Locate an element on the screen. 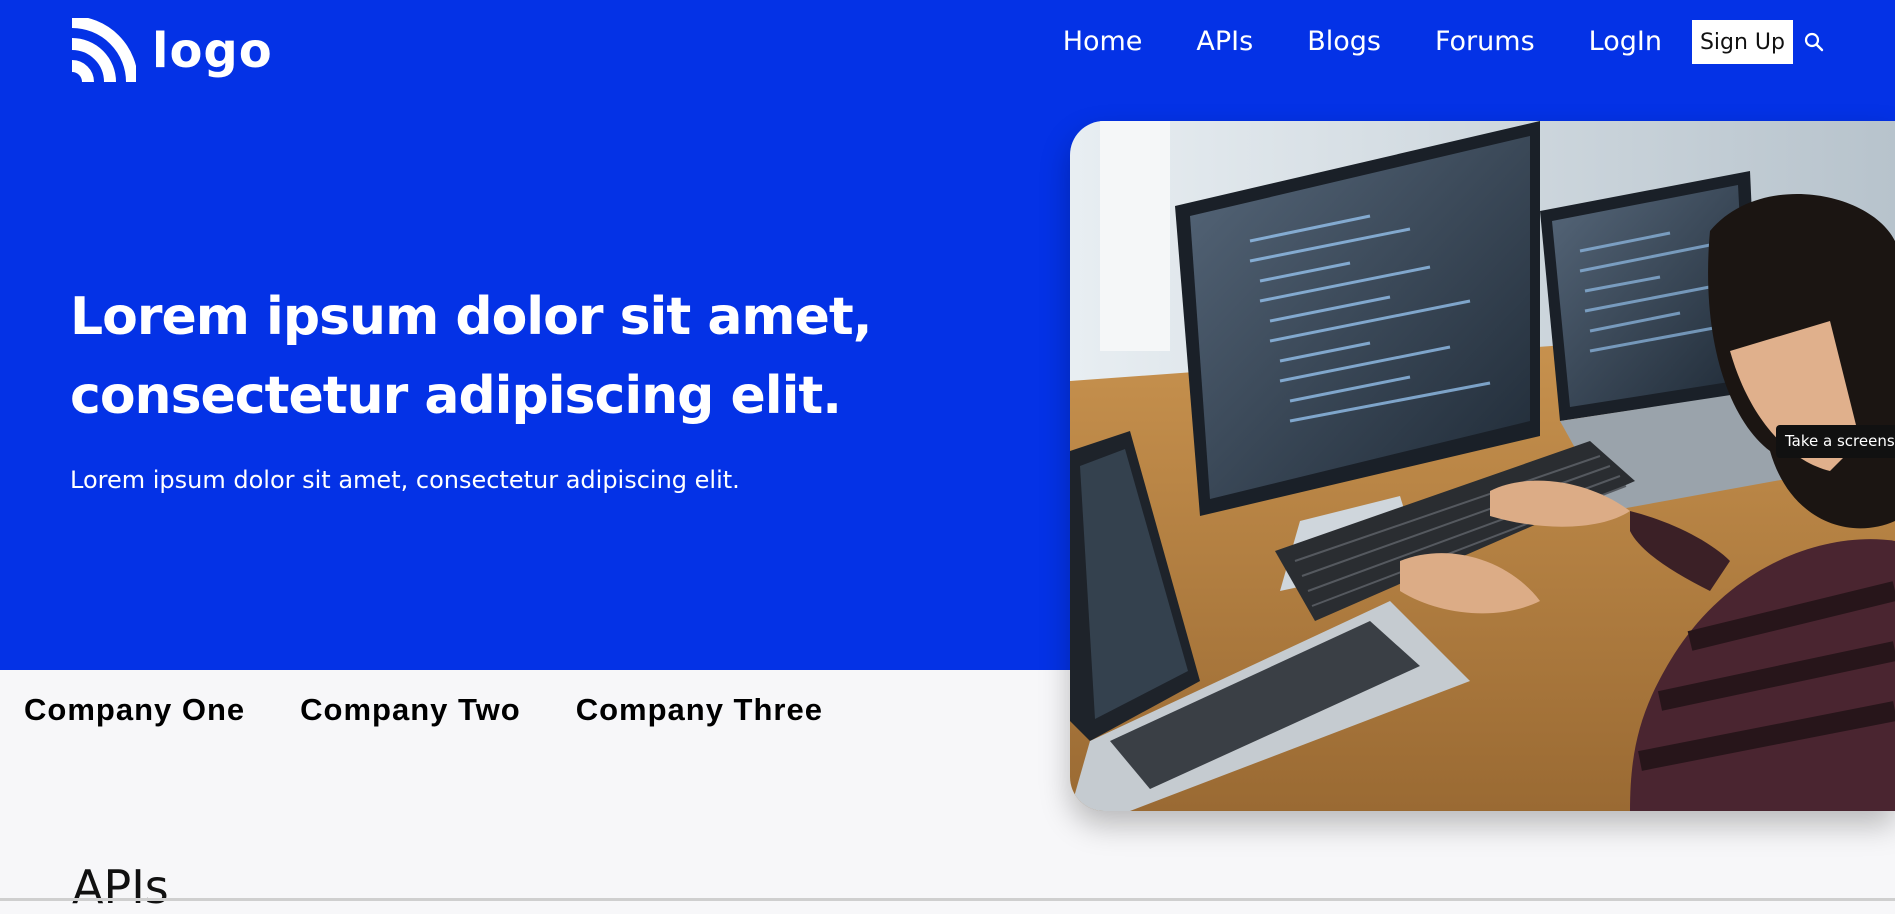 The height and width of the screenshot is (914, 1895). company-logos: Company One Company Two Company Three is located at coordinates (423, 710).